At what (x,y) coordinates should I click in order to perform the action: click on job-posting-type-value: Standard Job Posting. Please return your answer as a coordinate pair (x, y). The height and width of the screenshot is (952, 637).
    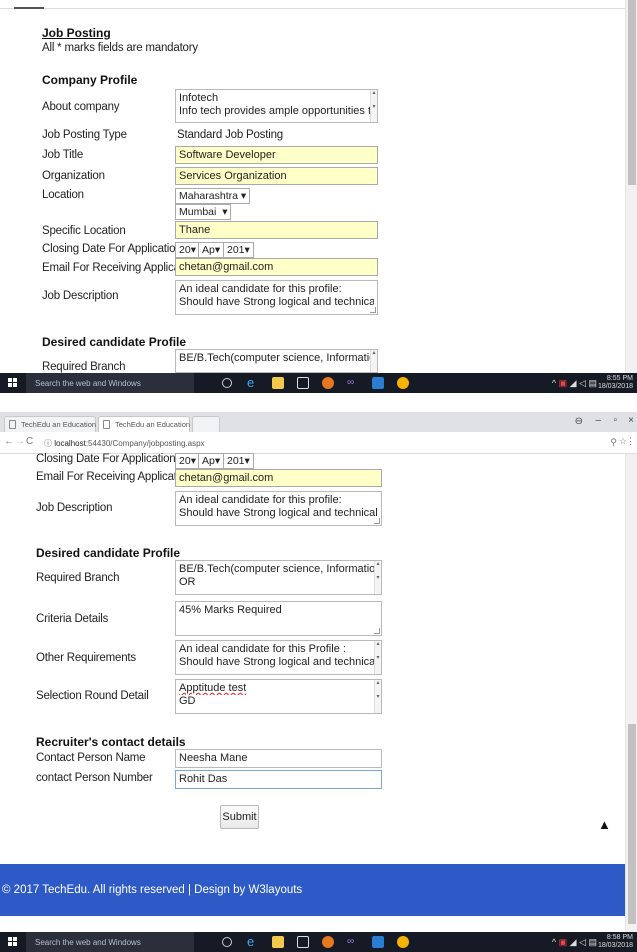
    Looking at the image, I should click on (230, 135).